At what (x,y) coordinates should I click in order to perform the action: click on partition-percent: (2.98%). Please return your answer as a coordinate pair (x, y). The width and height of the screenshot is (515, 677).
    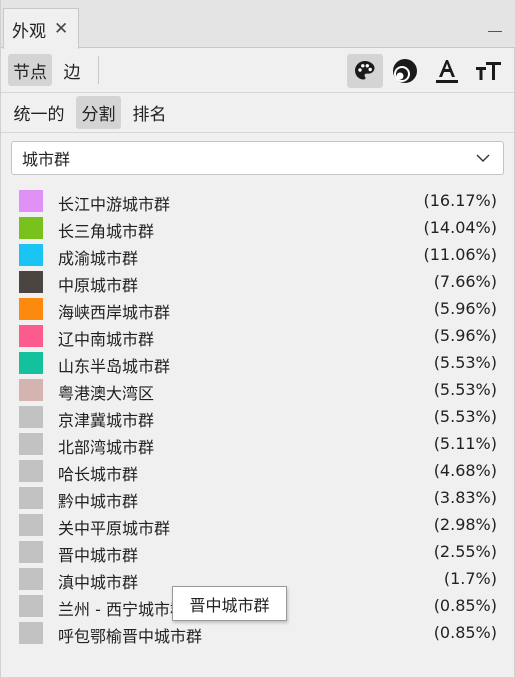
    Looking at the image, I should click on (465, 524).